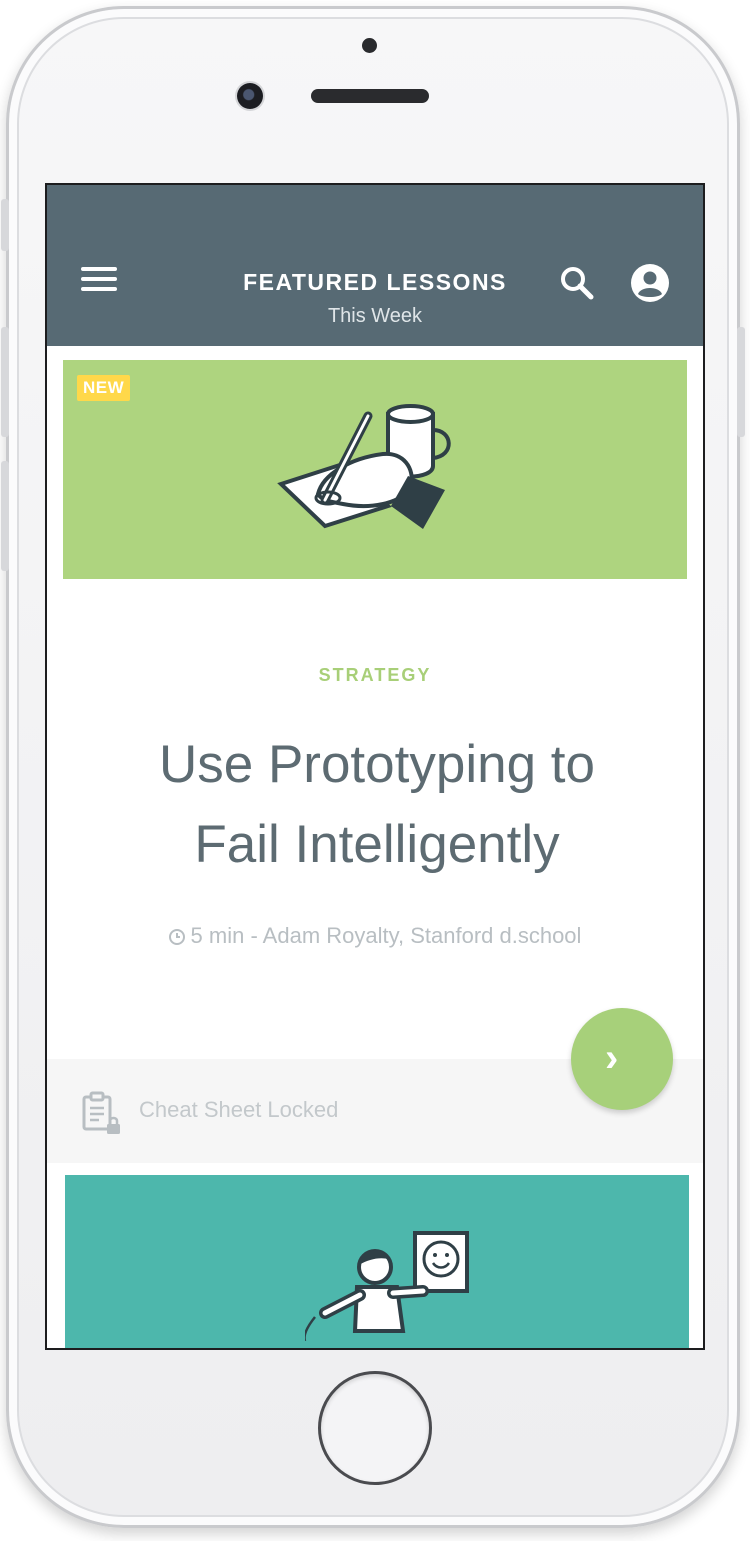  I want to click on lesson-meta: 5 min - Adam Royalty, Stanford d.school, so click(375, 936).